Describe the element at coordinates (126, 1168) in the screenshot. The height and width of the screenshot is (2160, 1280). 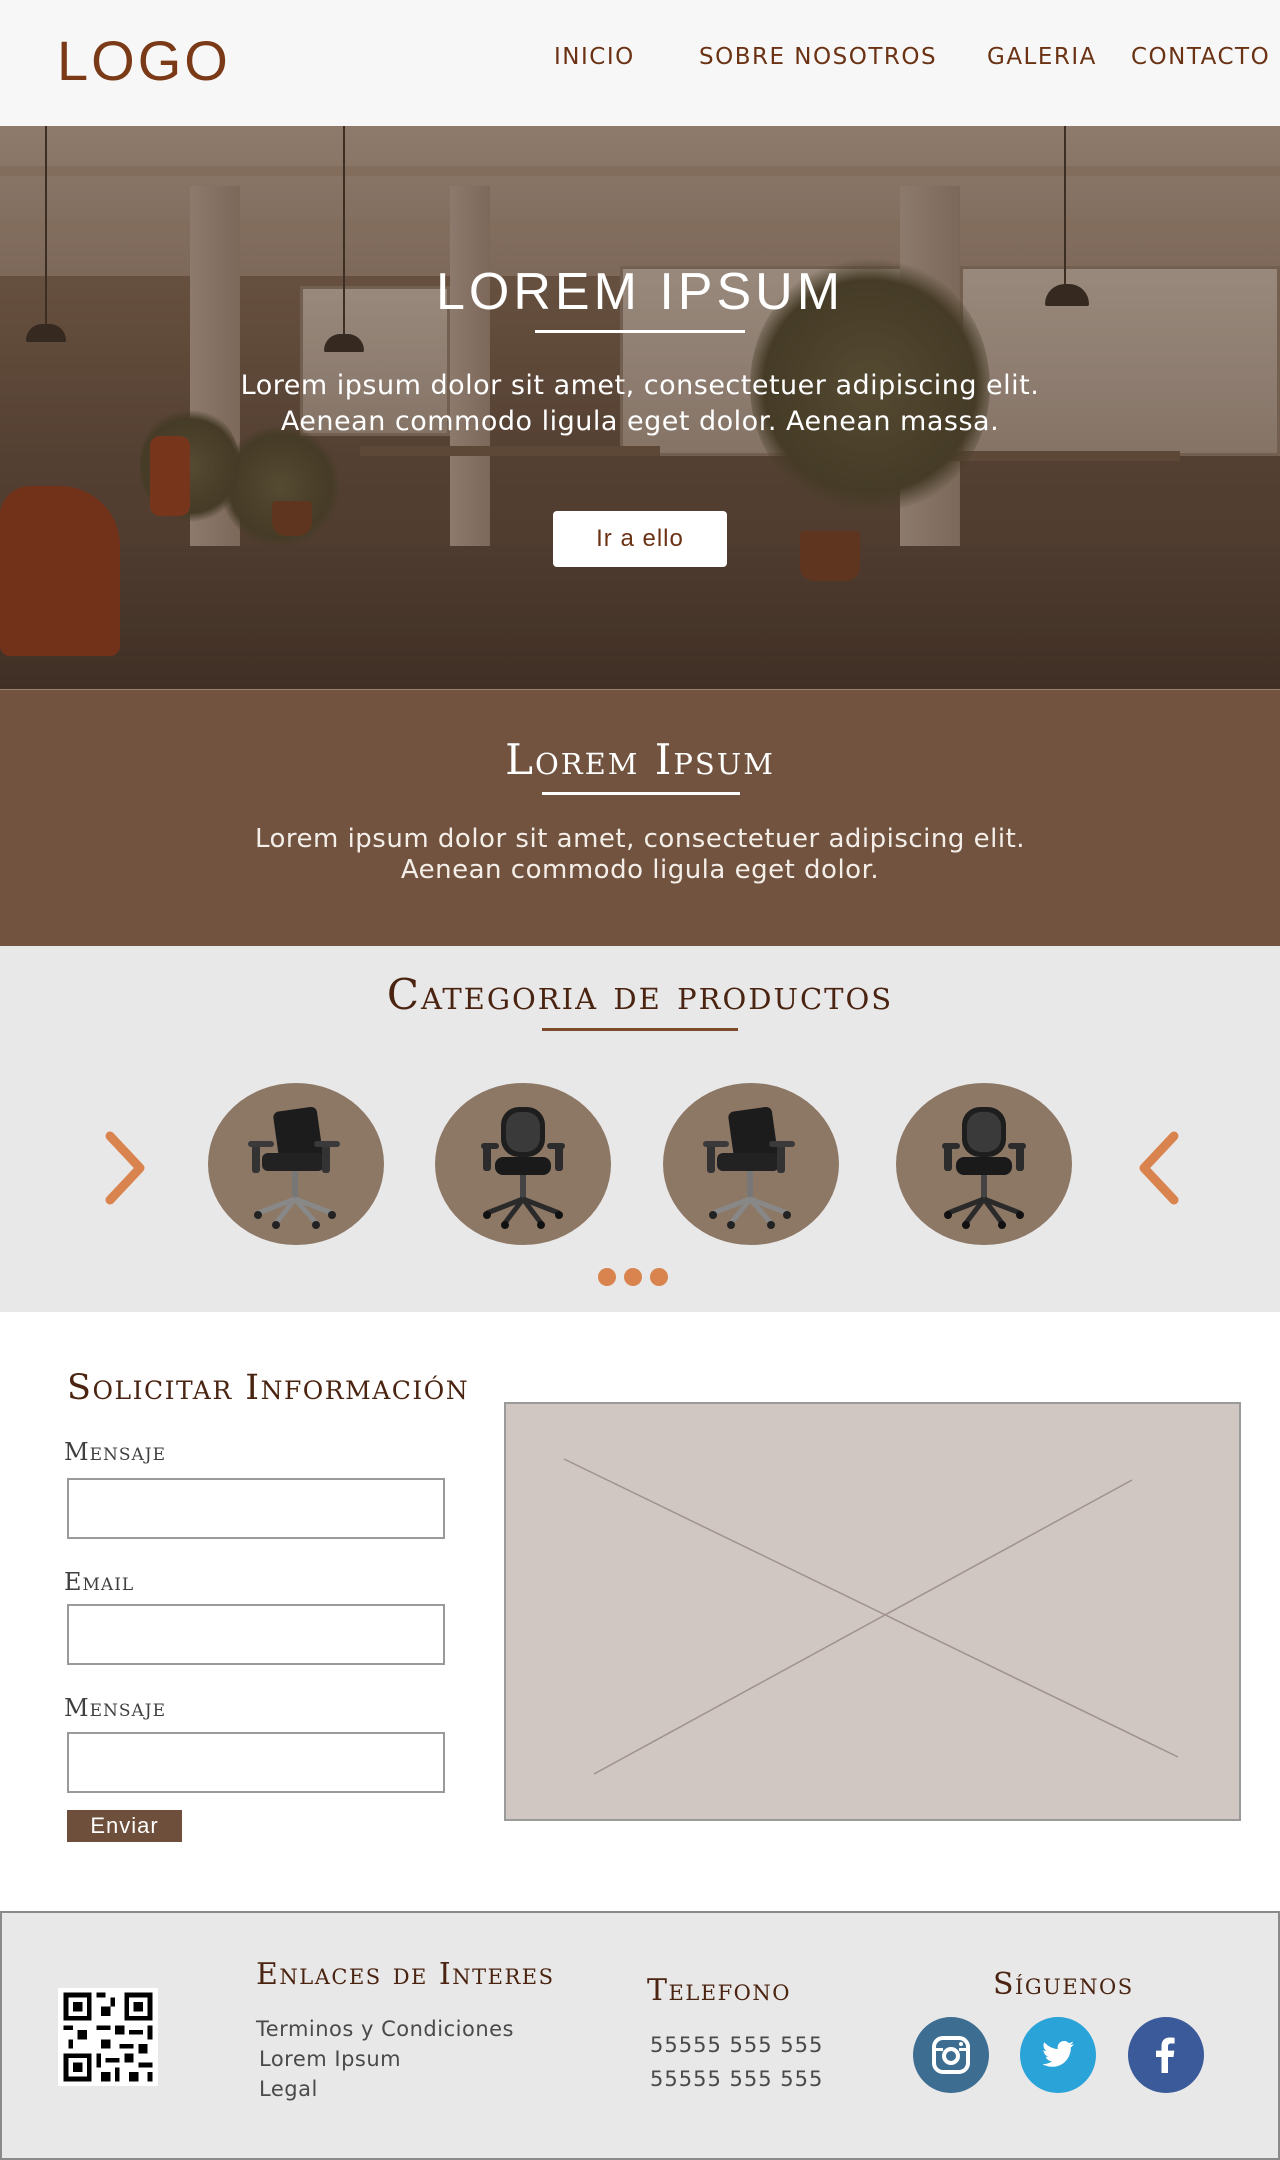
I see `carousel-prev-arrow-icon` at that location.